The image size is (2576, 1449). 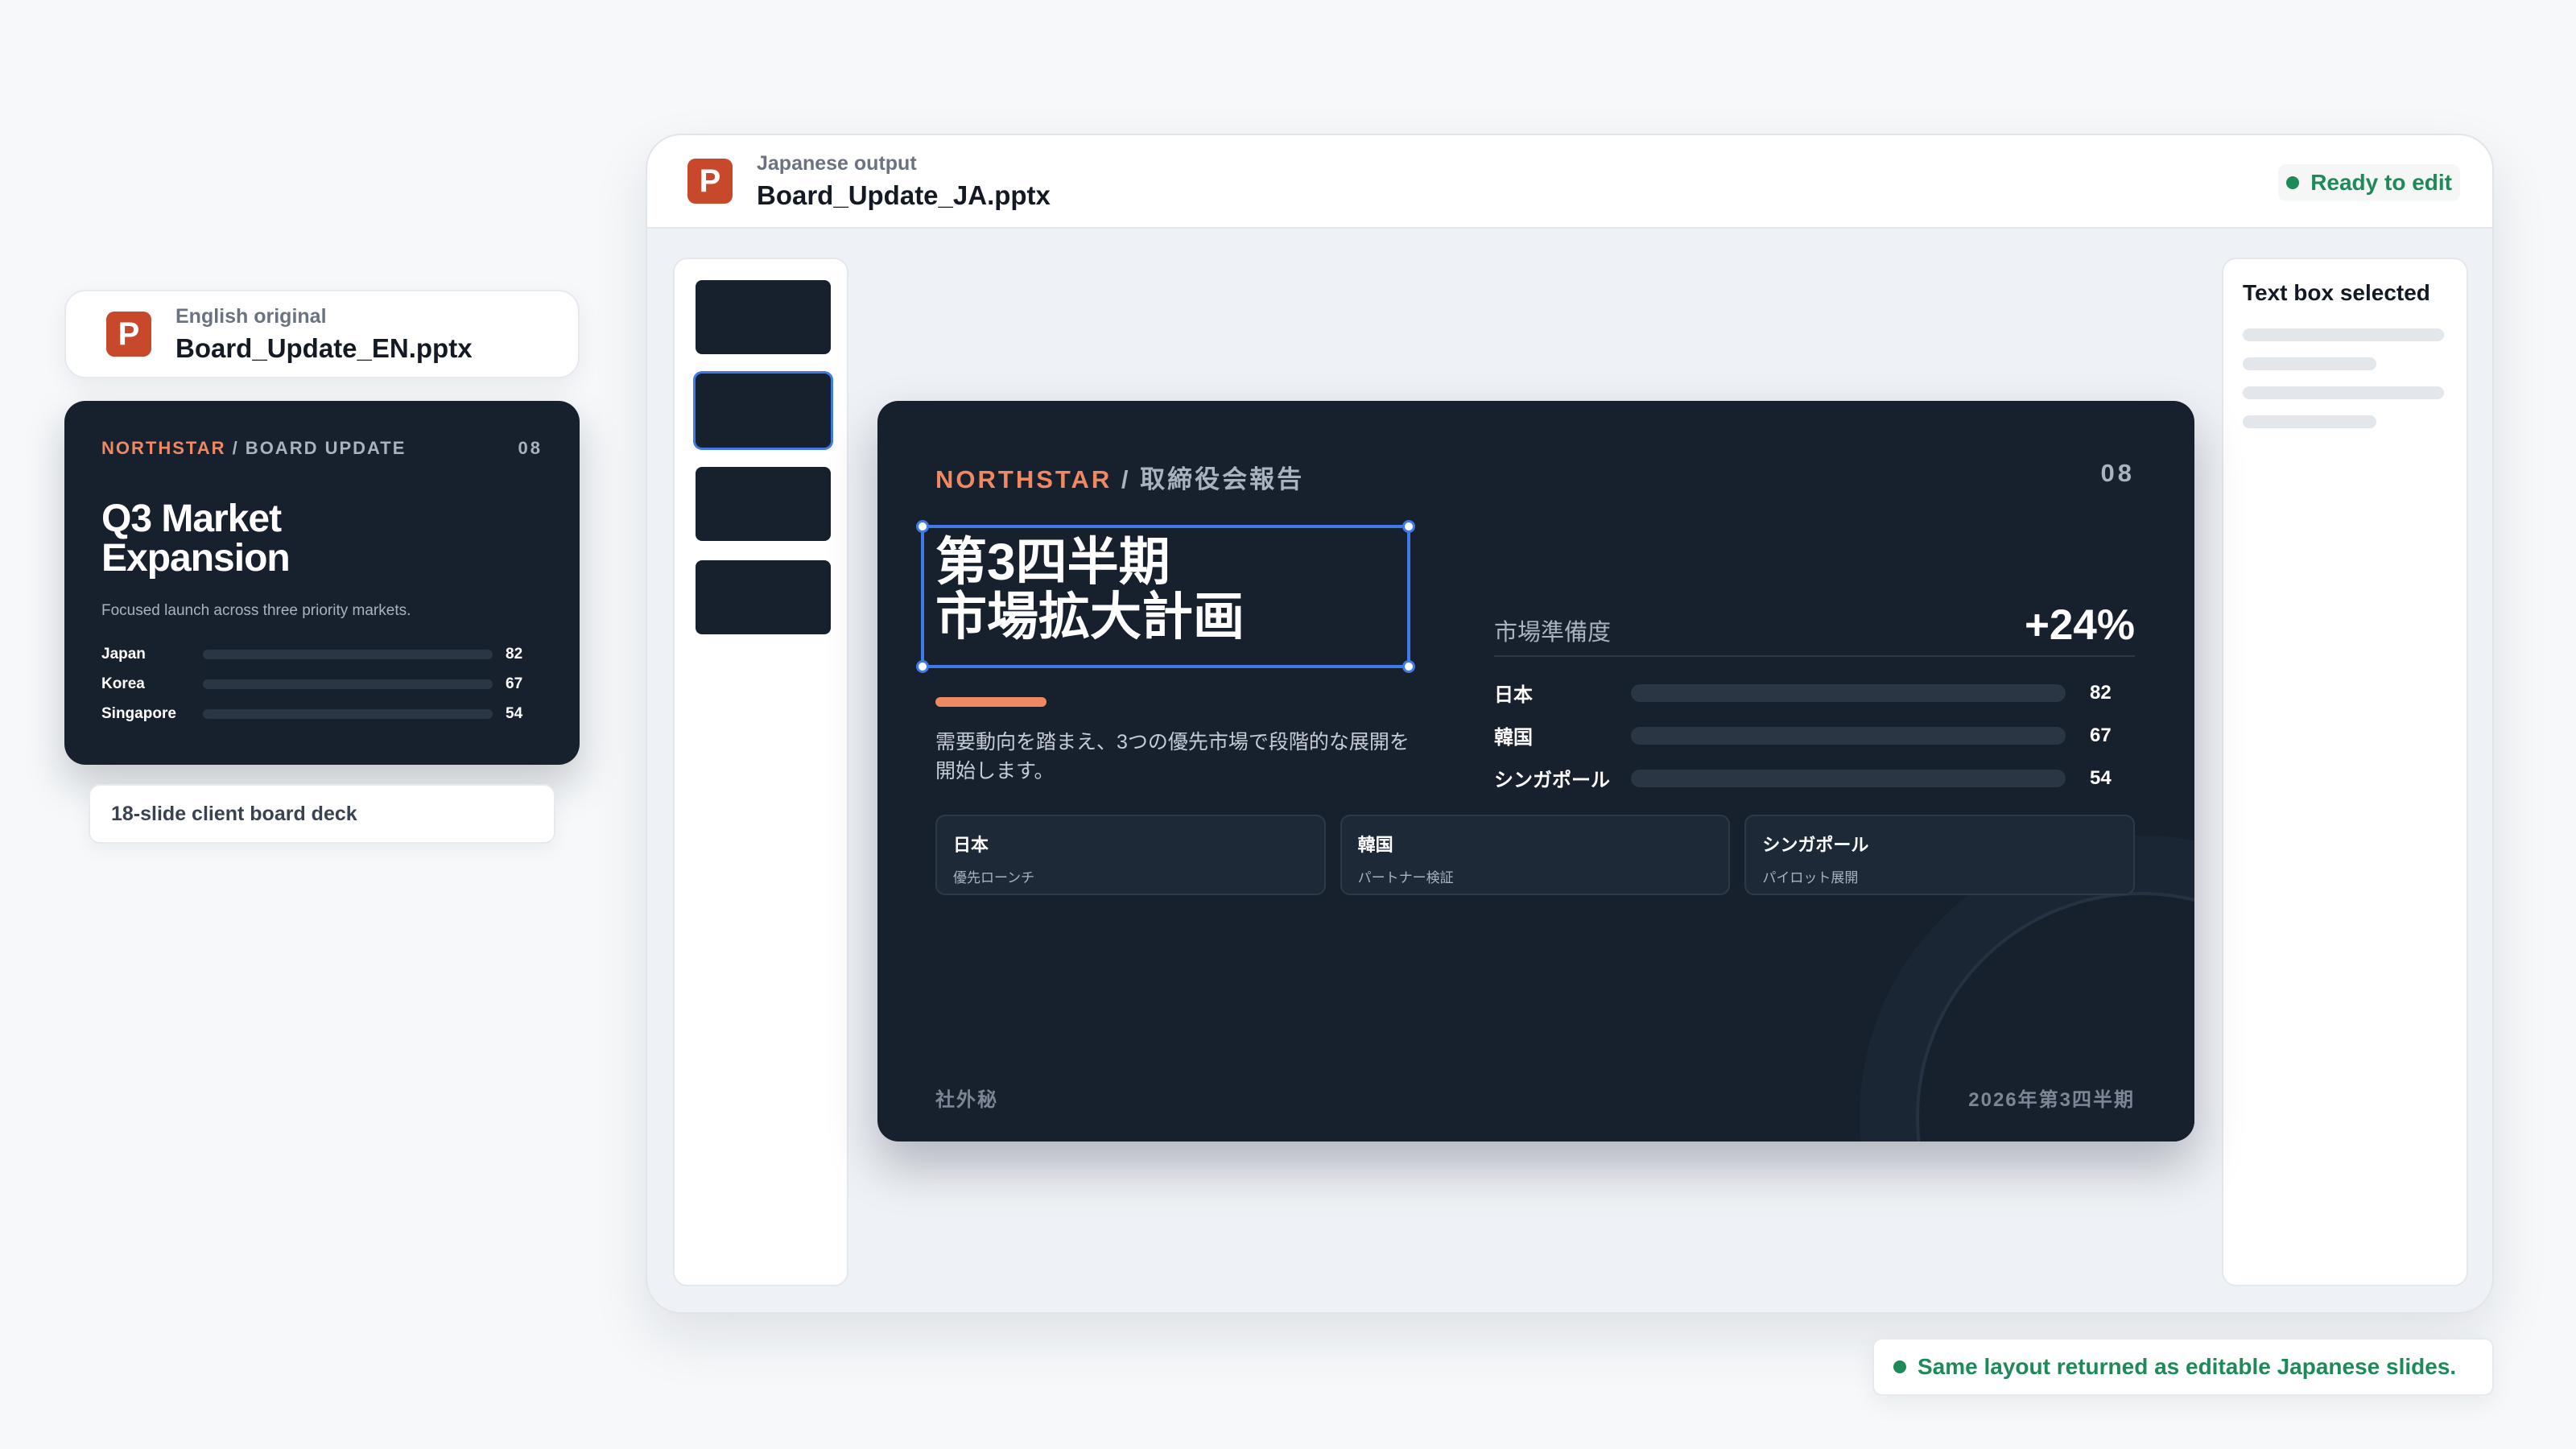 I want to click on bar-row: Singapore 54, so click(x=322, y=714).